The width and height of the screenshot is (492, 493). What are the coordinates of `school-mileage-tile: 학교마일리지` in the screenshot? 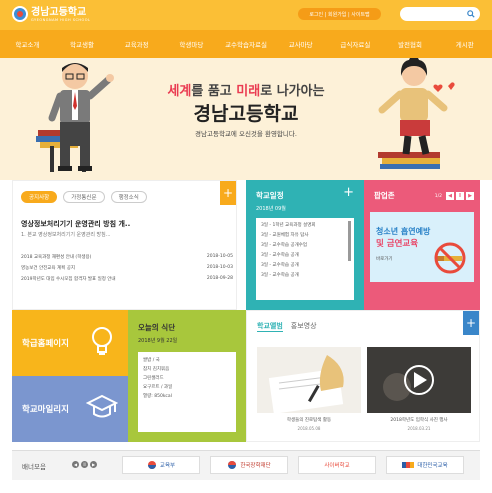 It's located at (70, 409).